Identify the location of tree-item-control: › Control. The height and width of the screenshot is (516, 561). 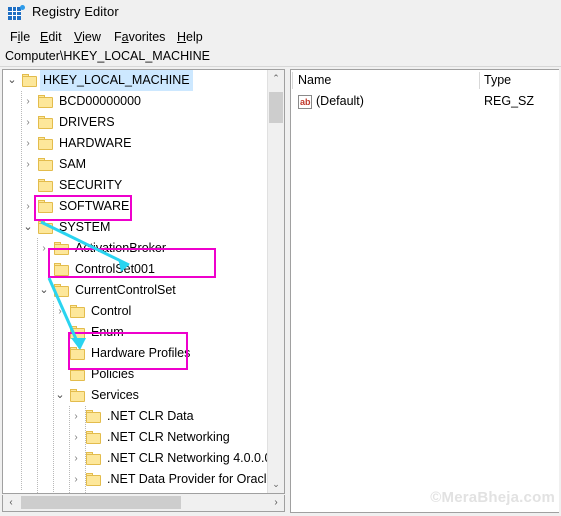
(143, 311).